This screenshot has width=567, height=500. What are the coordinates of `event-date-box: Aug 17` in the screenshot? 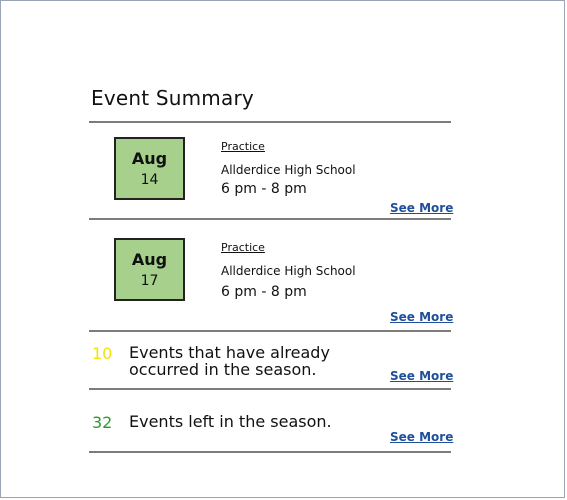 It's located at (149, 269).